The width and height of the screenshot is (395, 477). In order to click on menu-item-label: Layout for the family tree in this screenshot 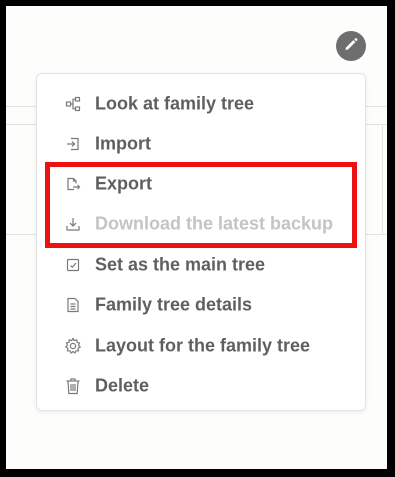, I will do `click(203, 345)`.